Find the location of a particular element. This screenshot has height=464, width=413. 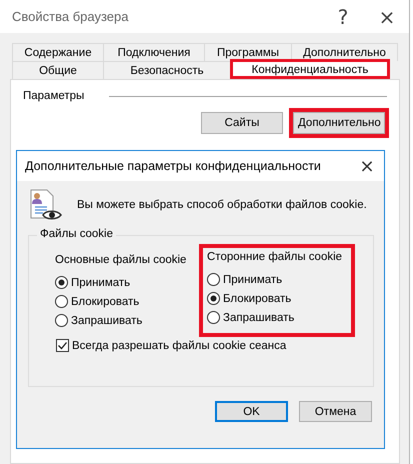

column-title: Сторонние файлы cookie is located at coordinates (275, 257).